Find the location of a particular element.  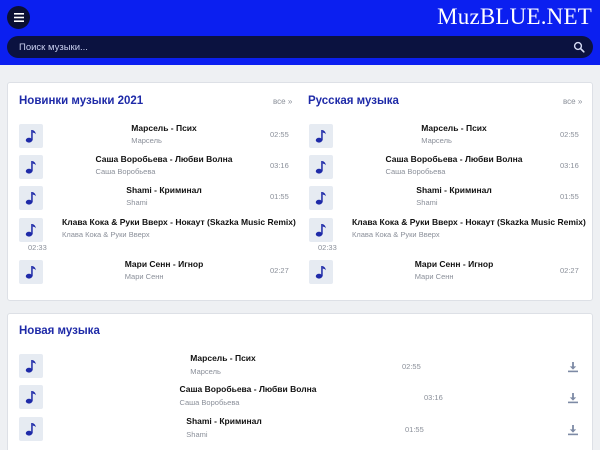

site-header: MuzBLUE.NET is located at coordinates (300, 32).